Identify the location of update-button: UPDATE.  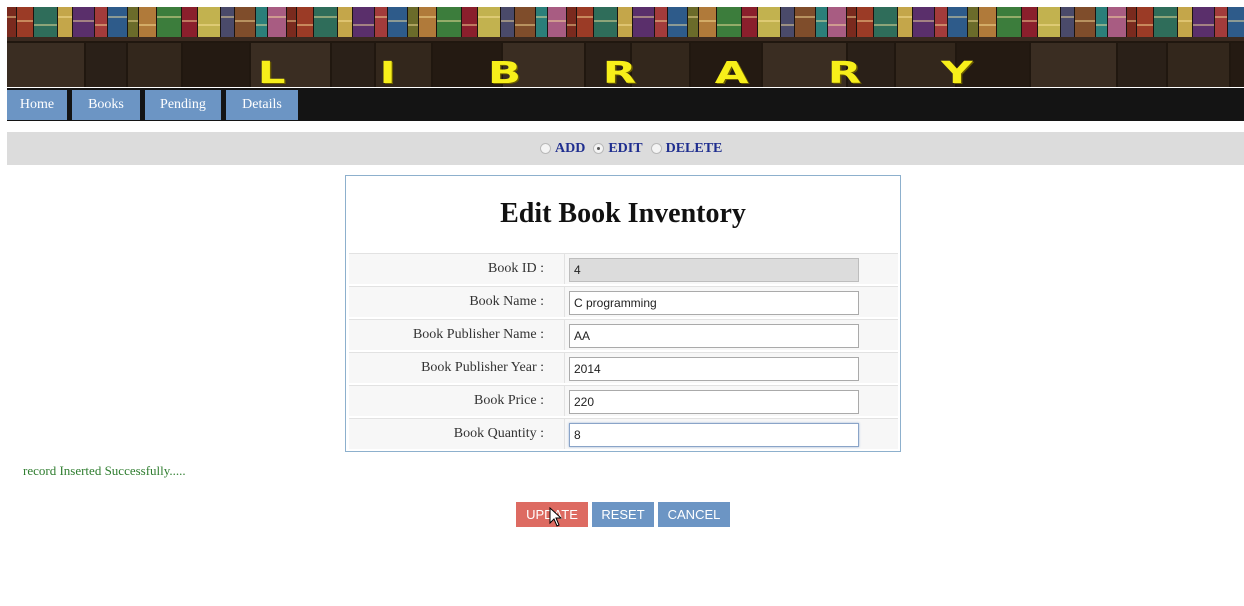
(552, 514).